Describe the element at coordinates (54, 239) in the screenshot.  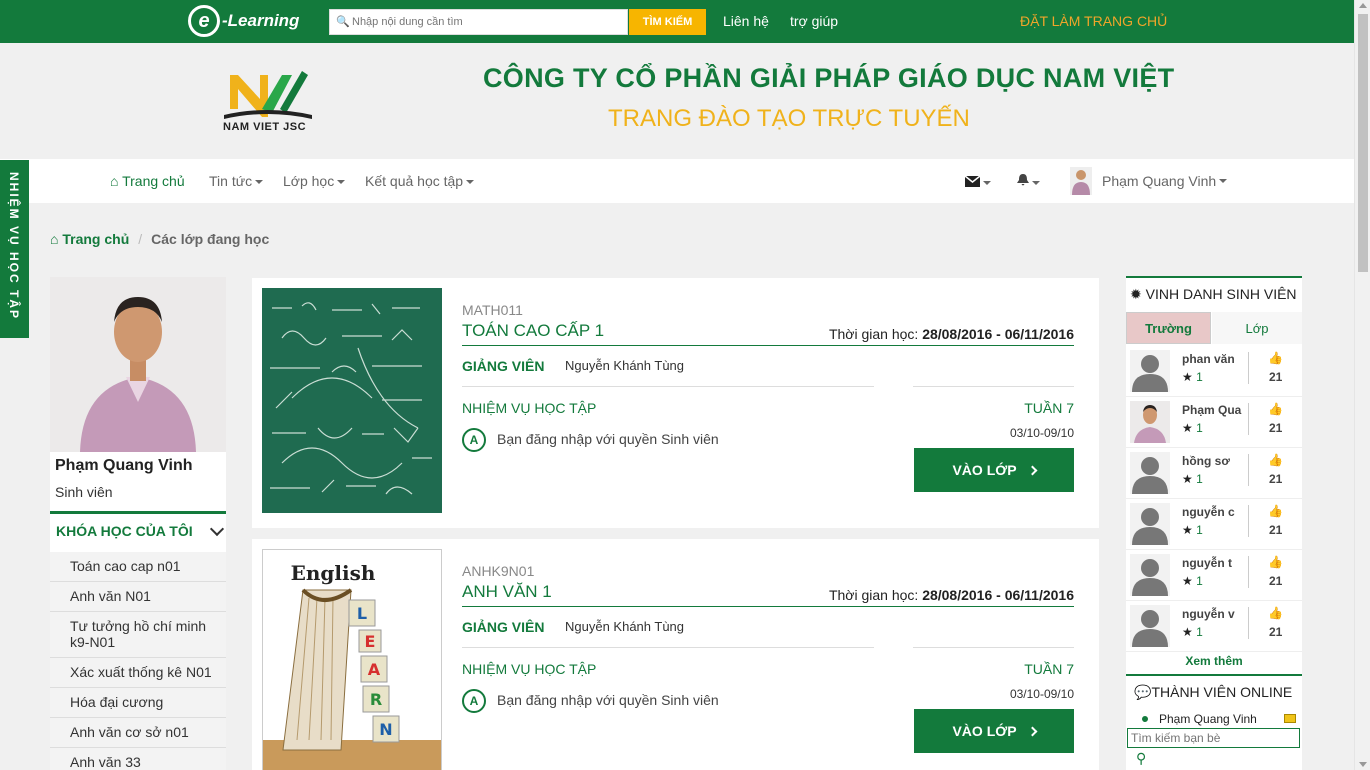
I see `home-icon: ⌂` at that location.